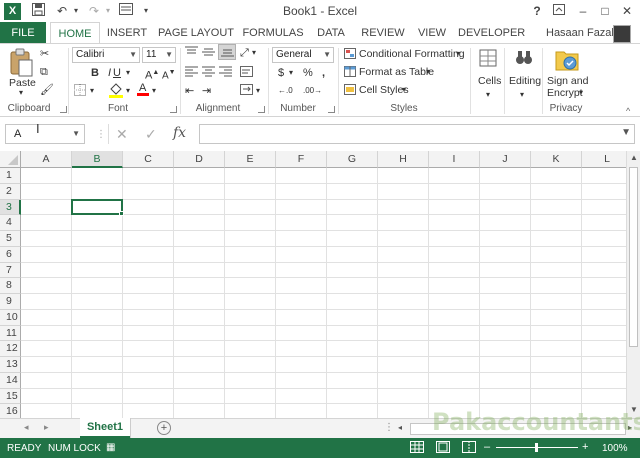 This screenshot has height=458, width=640. I want to click on row-header-7: 7, so click(10, 270).